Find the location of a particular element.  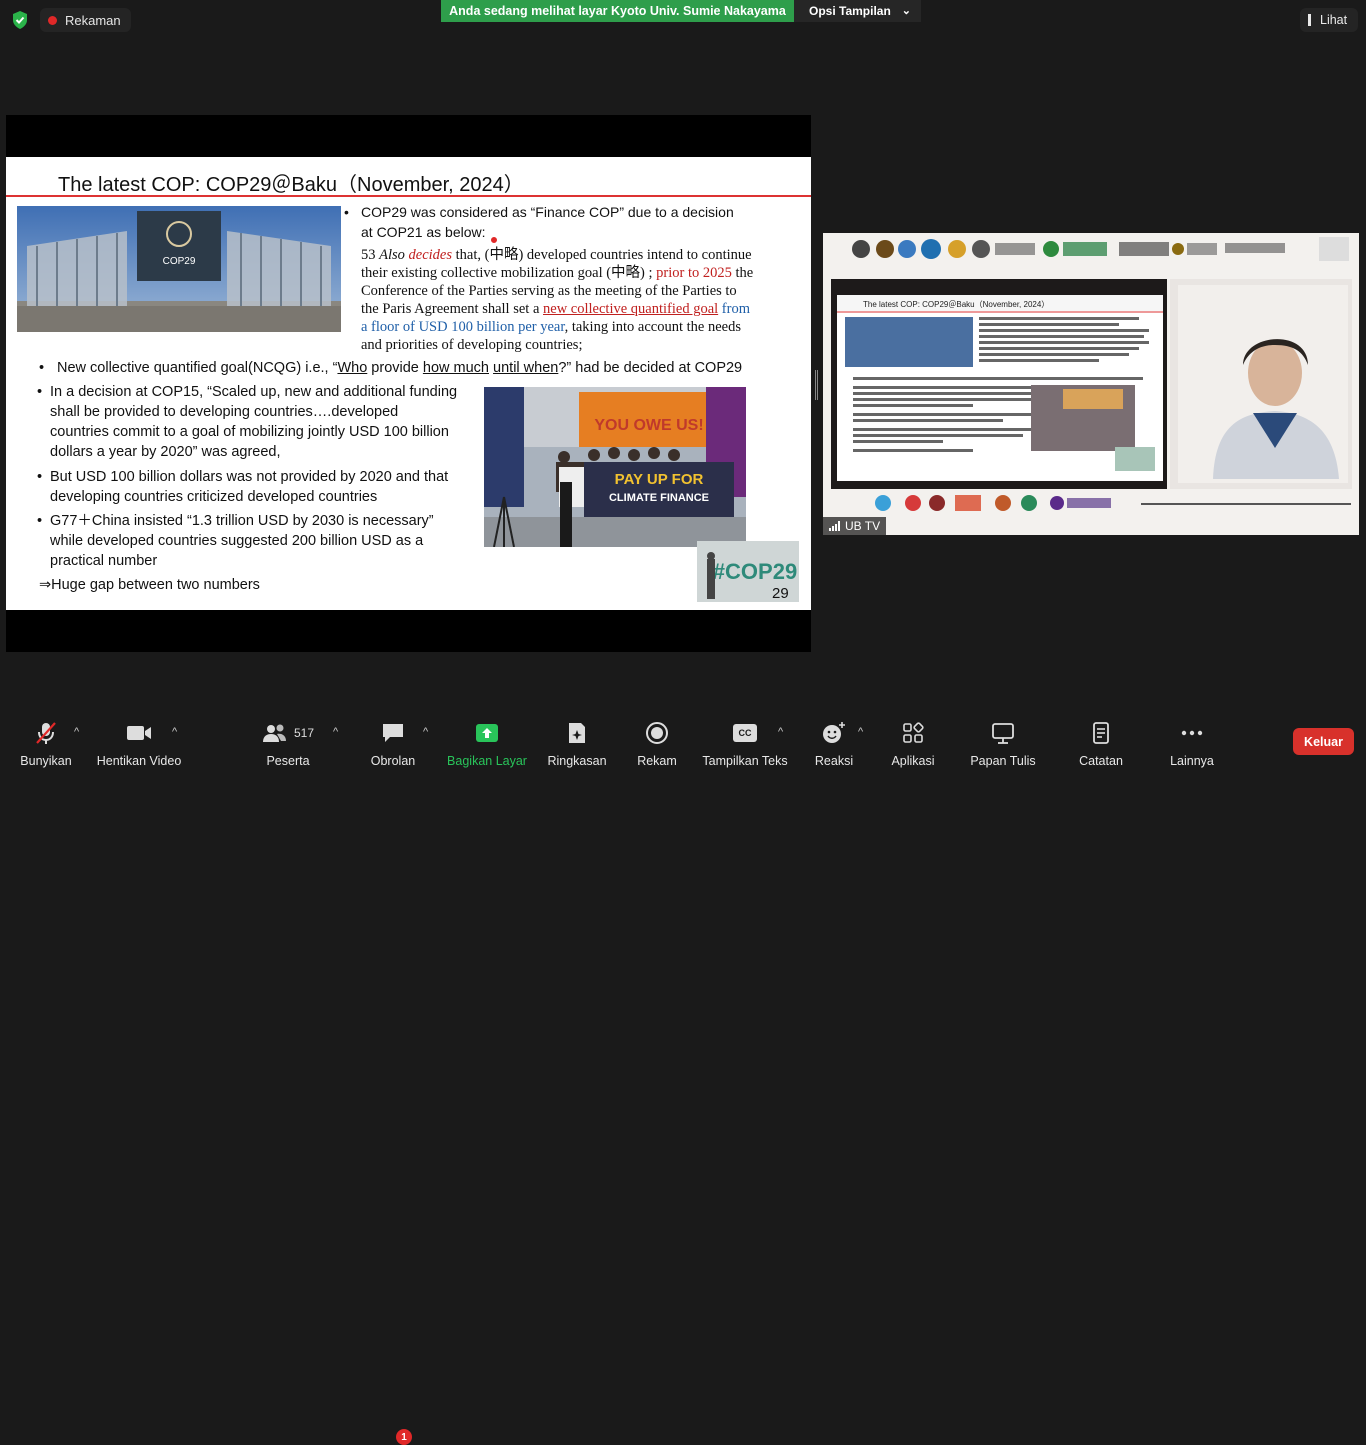

stop-video-button: Hentikan Video is located at coordinates (139, 740).